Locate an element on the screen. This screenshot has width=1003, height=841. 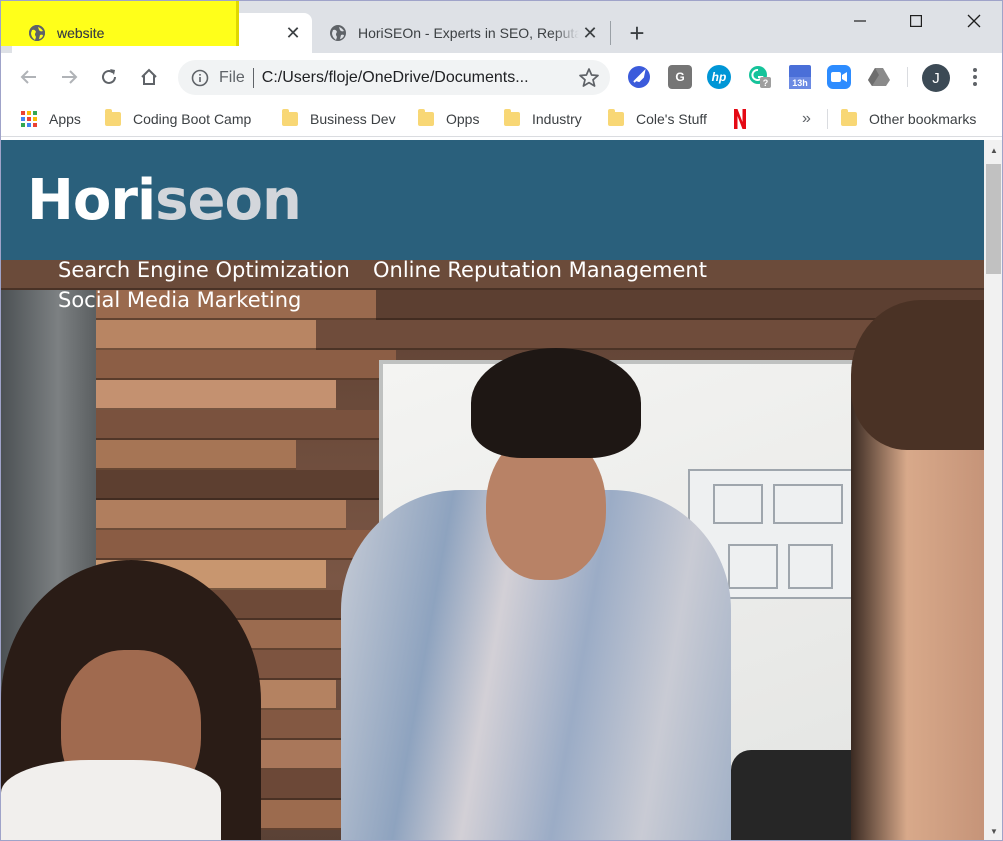
scroll-thumb is located at coordinates (993, 219).